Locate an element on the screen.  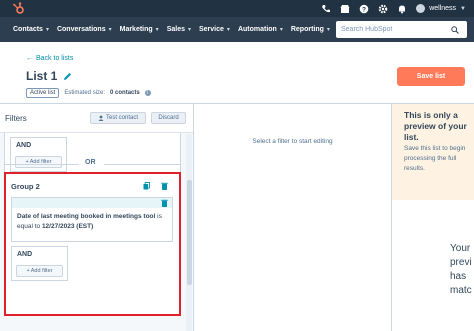
search-icon is located at coordinates (455, 29).